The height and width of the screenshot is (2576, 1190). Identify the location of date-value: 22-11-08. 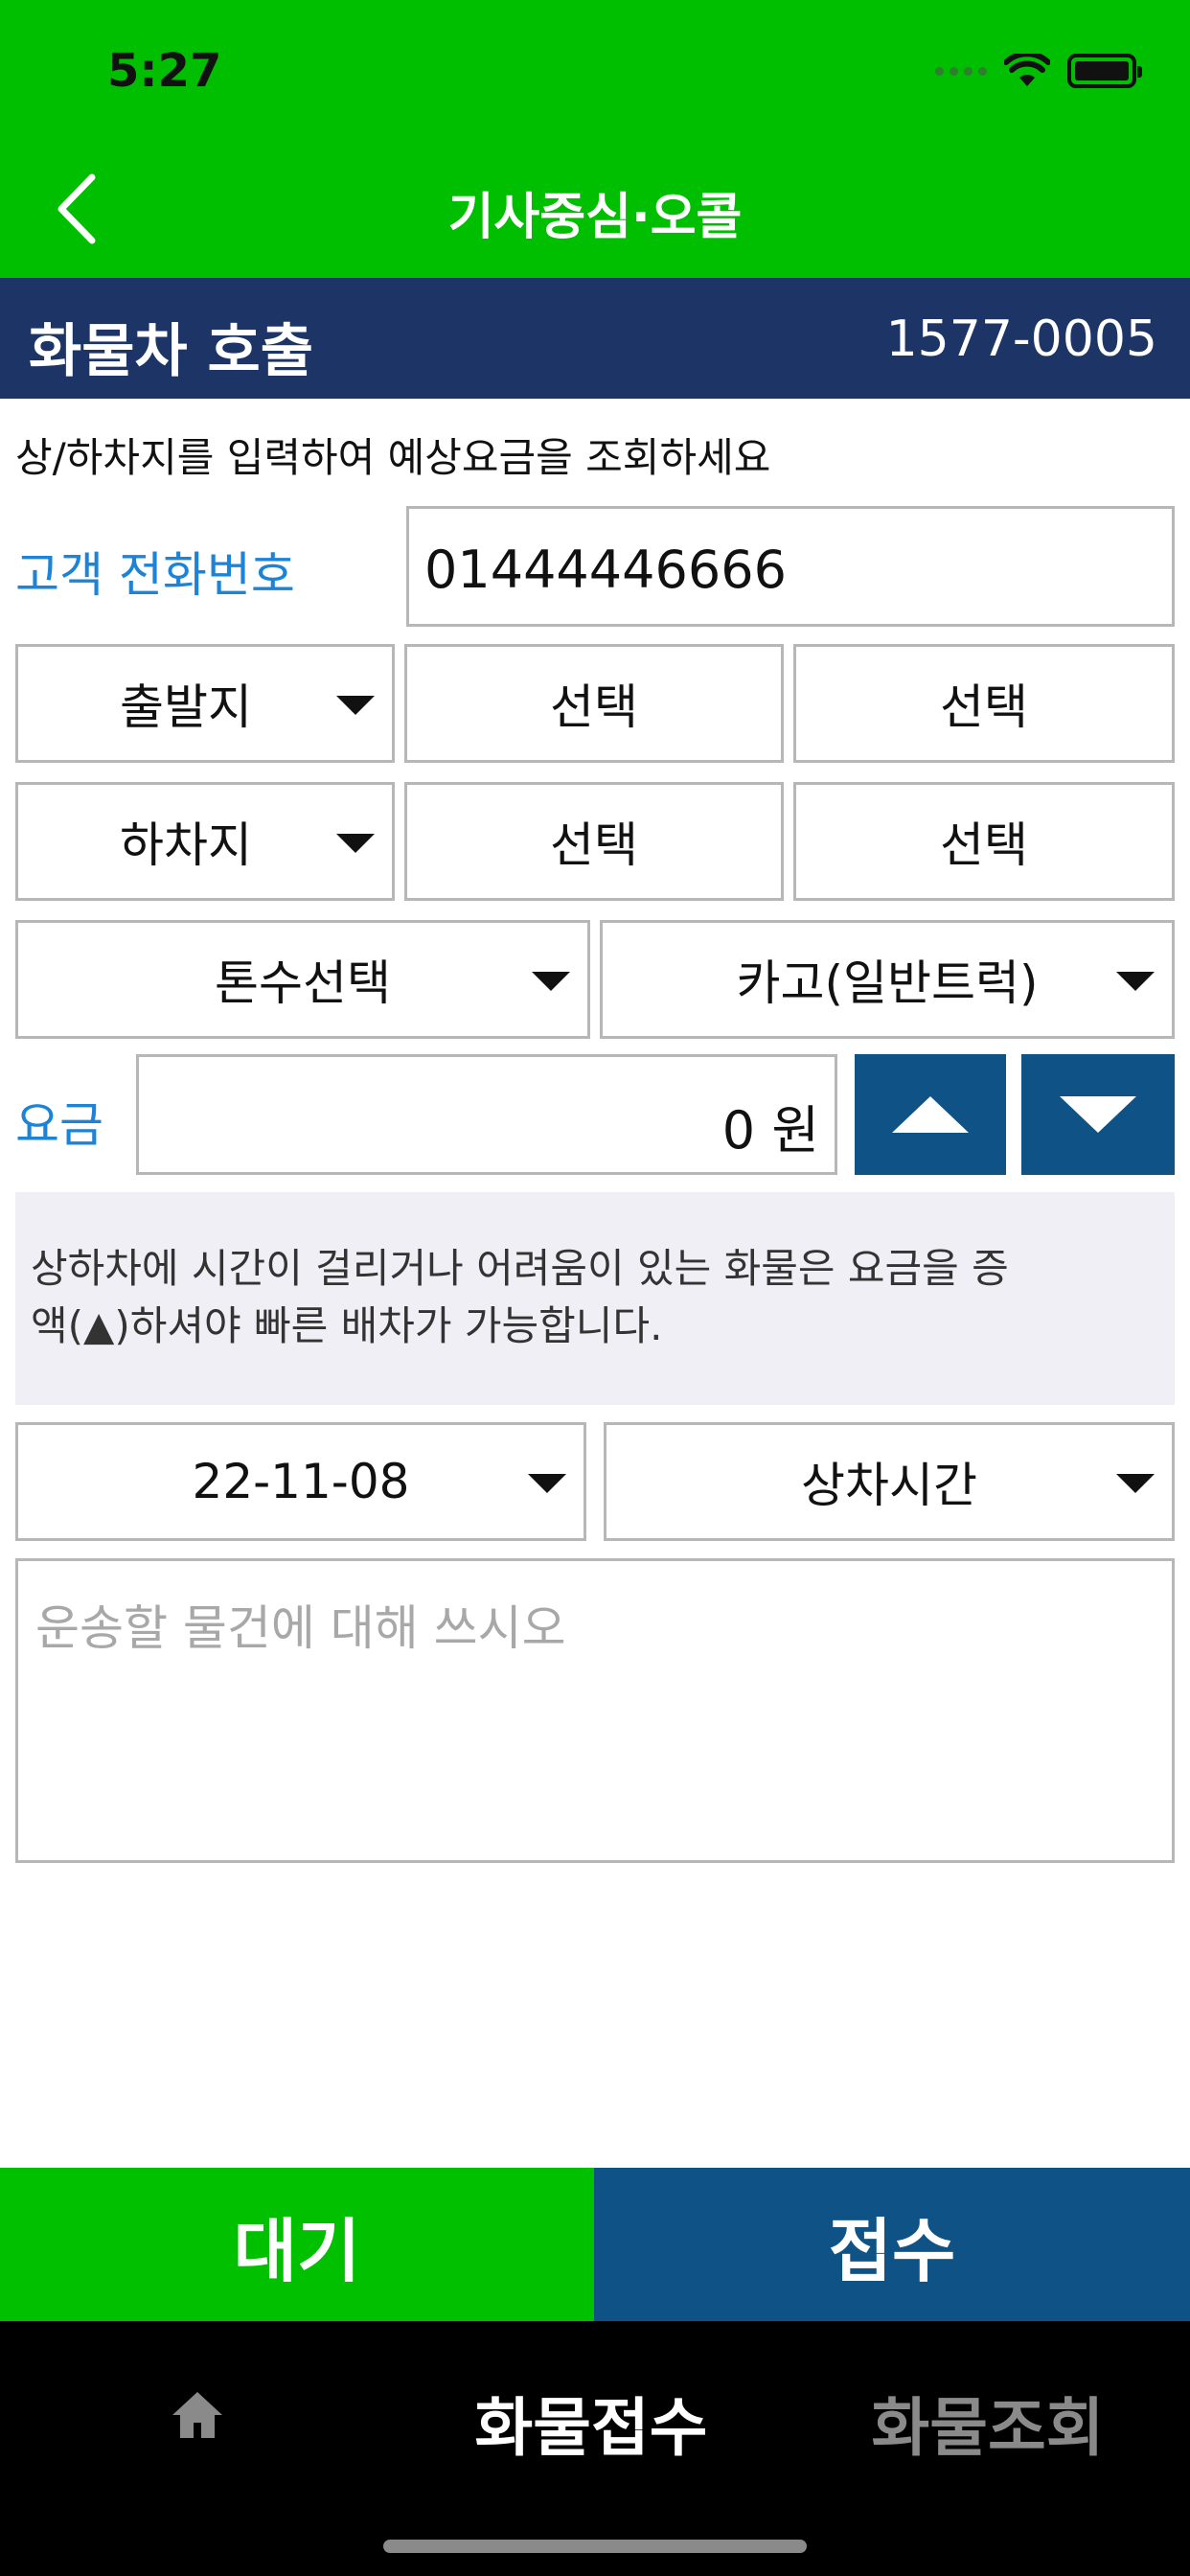
(301, 1481).